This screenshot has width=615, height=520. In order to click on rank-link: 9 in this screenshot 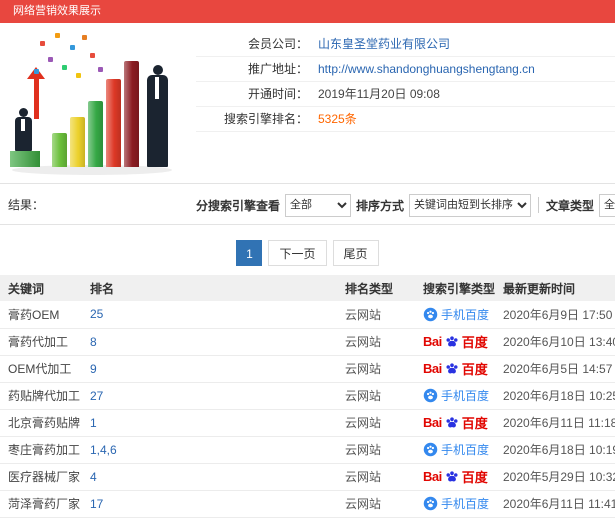, I will do `click(93, 369)`.